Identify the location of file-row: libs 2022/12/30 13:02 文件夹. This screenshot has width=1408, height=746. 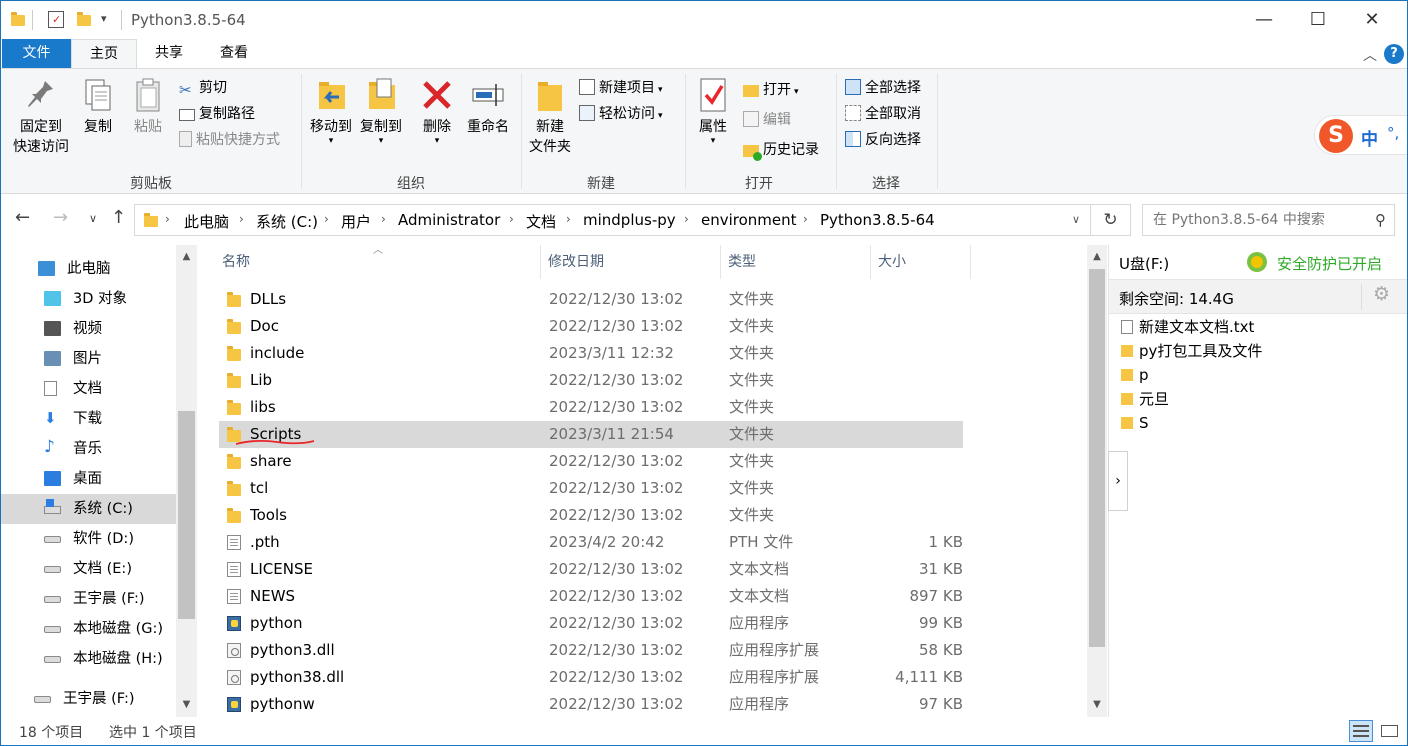
(591, 407).